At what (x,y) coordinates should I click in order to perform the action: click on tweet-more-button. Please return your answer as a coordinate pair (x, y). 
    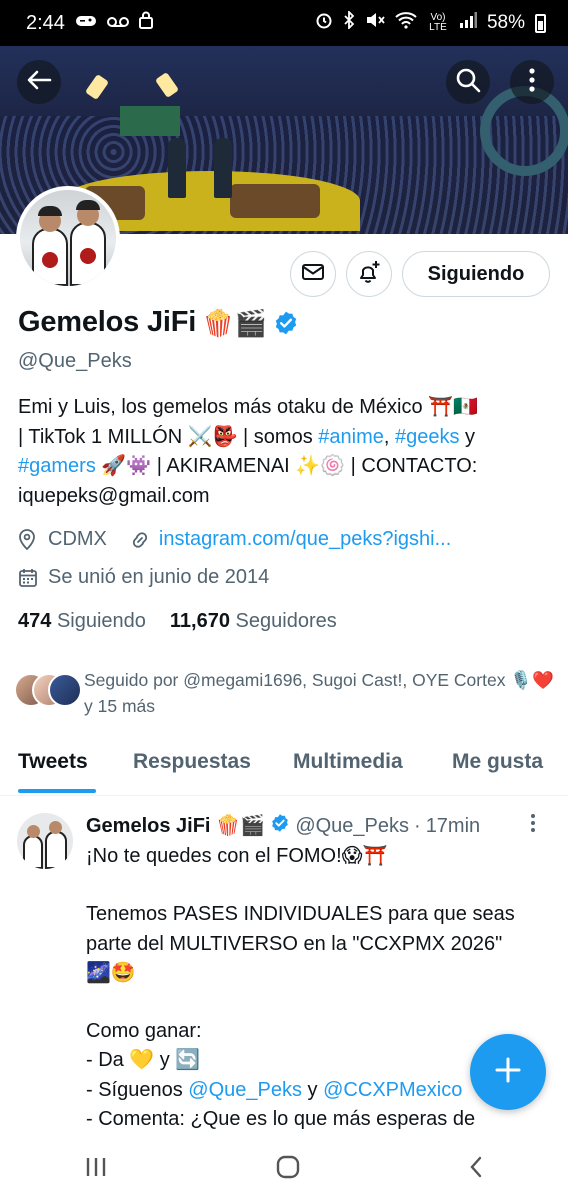
    Looking at the image, I should click on (533, 825).